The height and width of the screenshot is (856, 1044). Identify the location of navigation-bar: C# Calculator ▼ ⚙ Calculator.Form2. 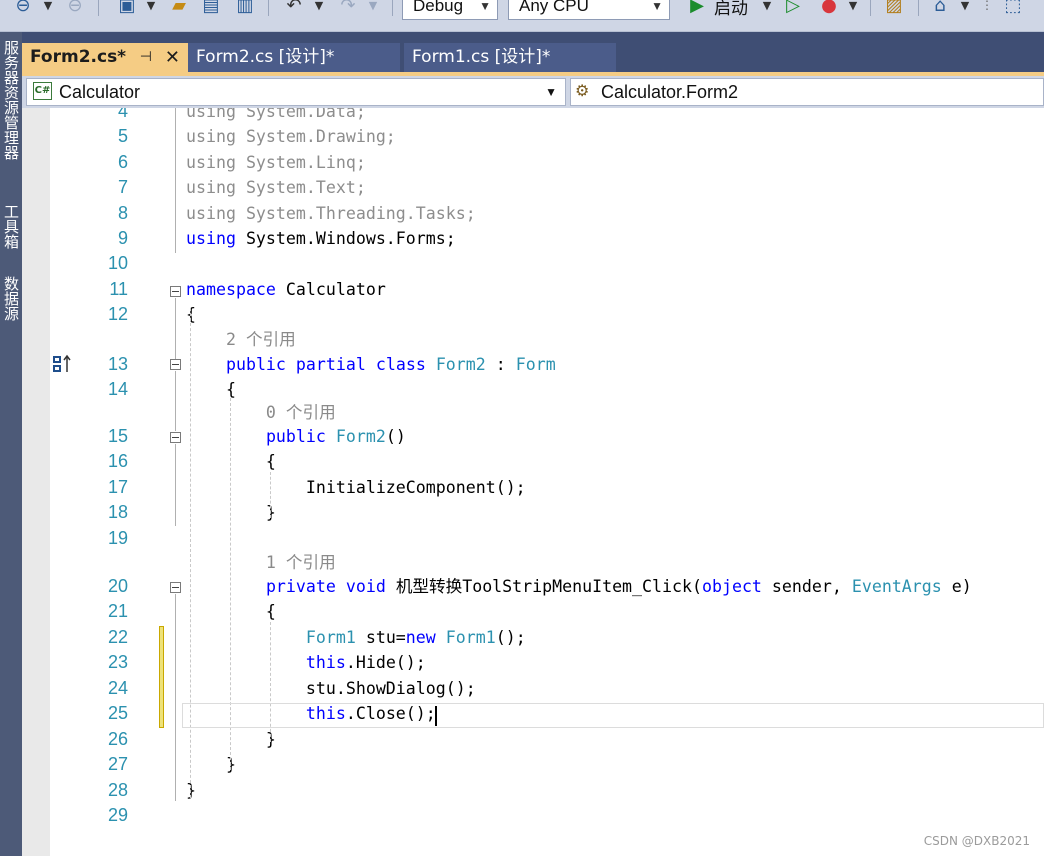
(533, 92).